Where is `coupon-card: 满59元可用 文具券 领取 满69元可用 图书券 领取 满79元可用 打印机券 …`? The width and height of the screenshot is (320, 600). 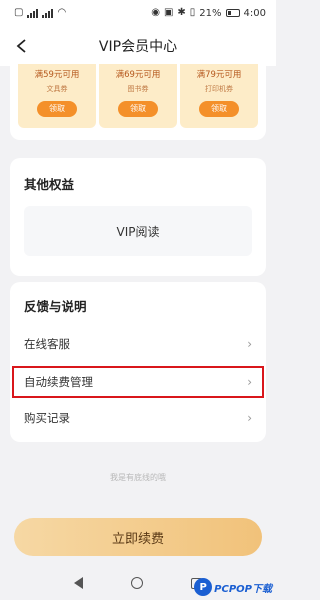 coupon-card: 满59元可用 文具券 领取 满69元可用 图书券 领取 满79元可用 打印机券 … is located at coordinates (138, 100).